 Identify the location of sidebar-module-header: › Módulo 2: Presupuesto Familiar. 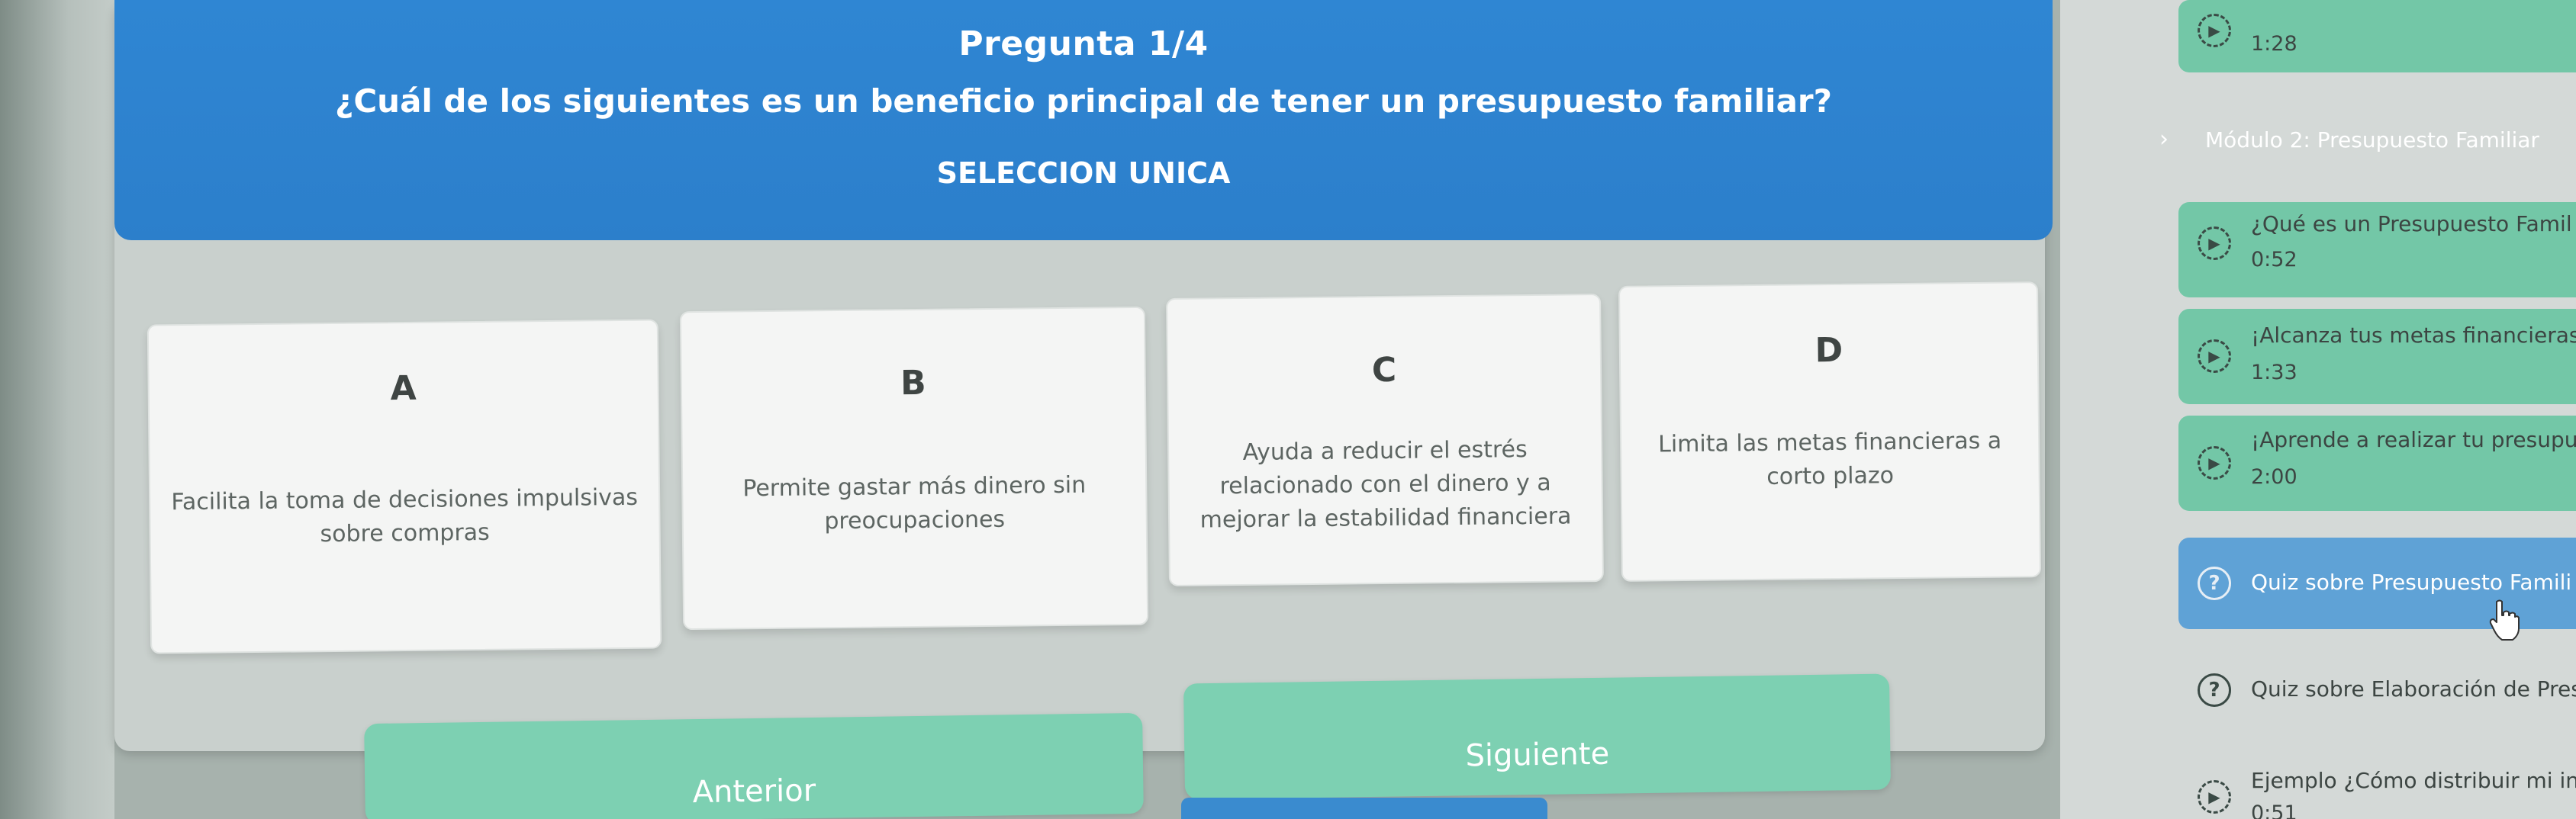
(2367, 149).